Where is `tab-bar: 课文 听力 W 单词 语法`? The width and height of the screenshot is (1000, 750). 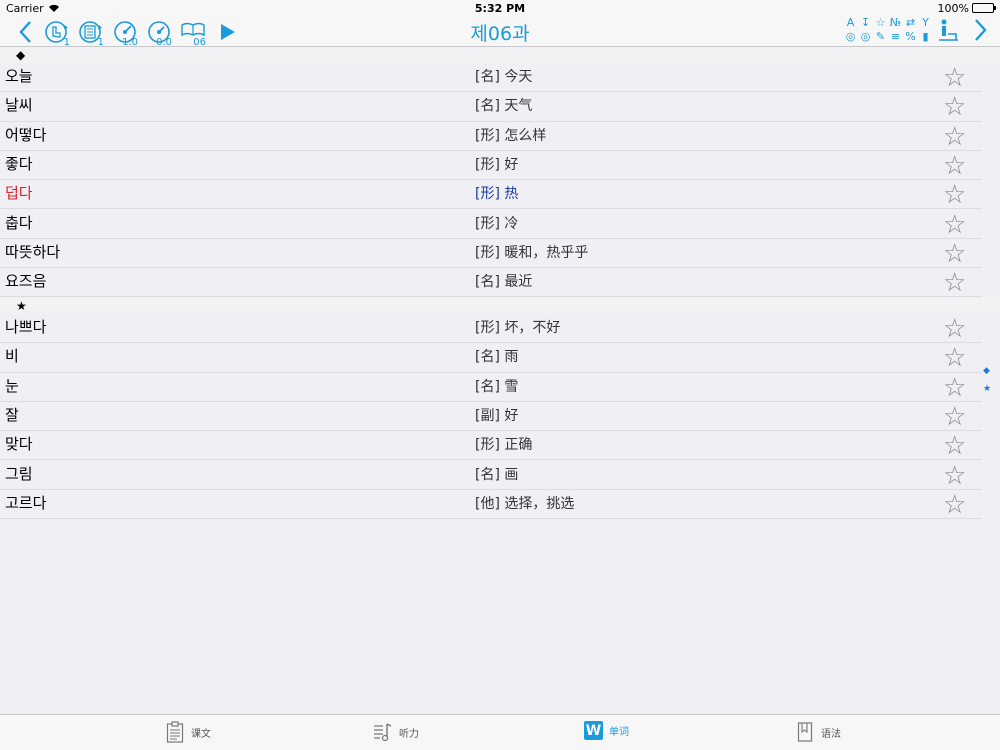 tab-bar: 课文 听力 W 单词 语法 is located at coordinates (500, 732).